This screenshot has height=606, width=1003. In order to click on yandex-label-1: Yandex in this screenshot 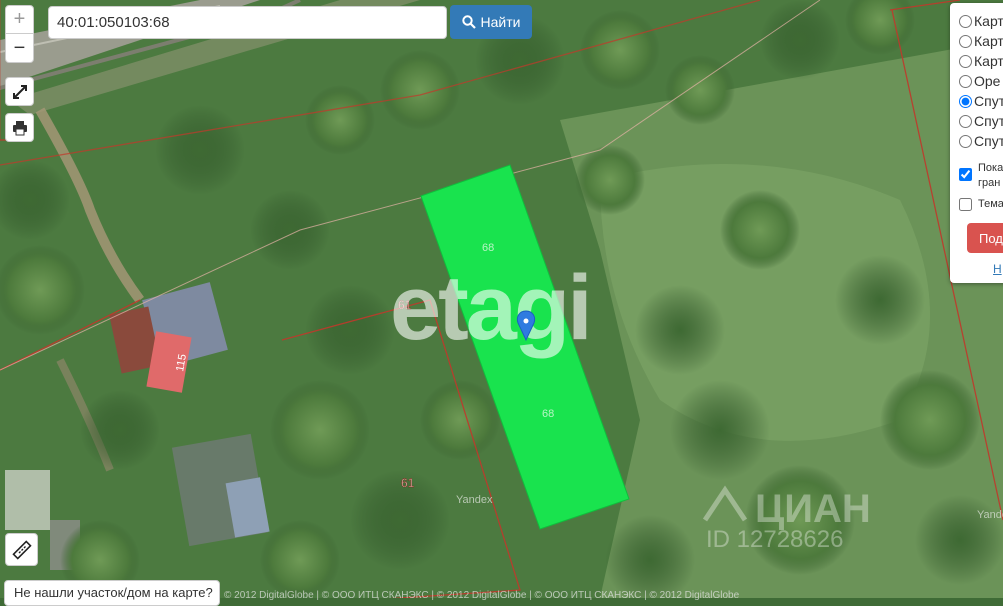, I will do `click(474, 500)`.